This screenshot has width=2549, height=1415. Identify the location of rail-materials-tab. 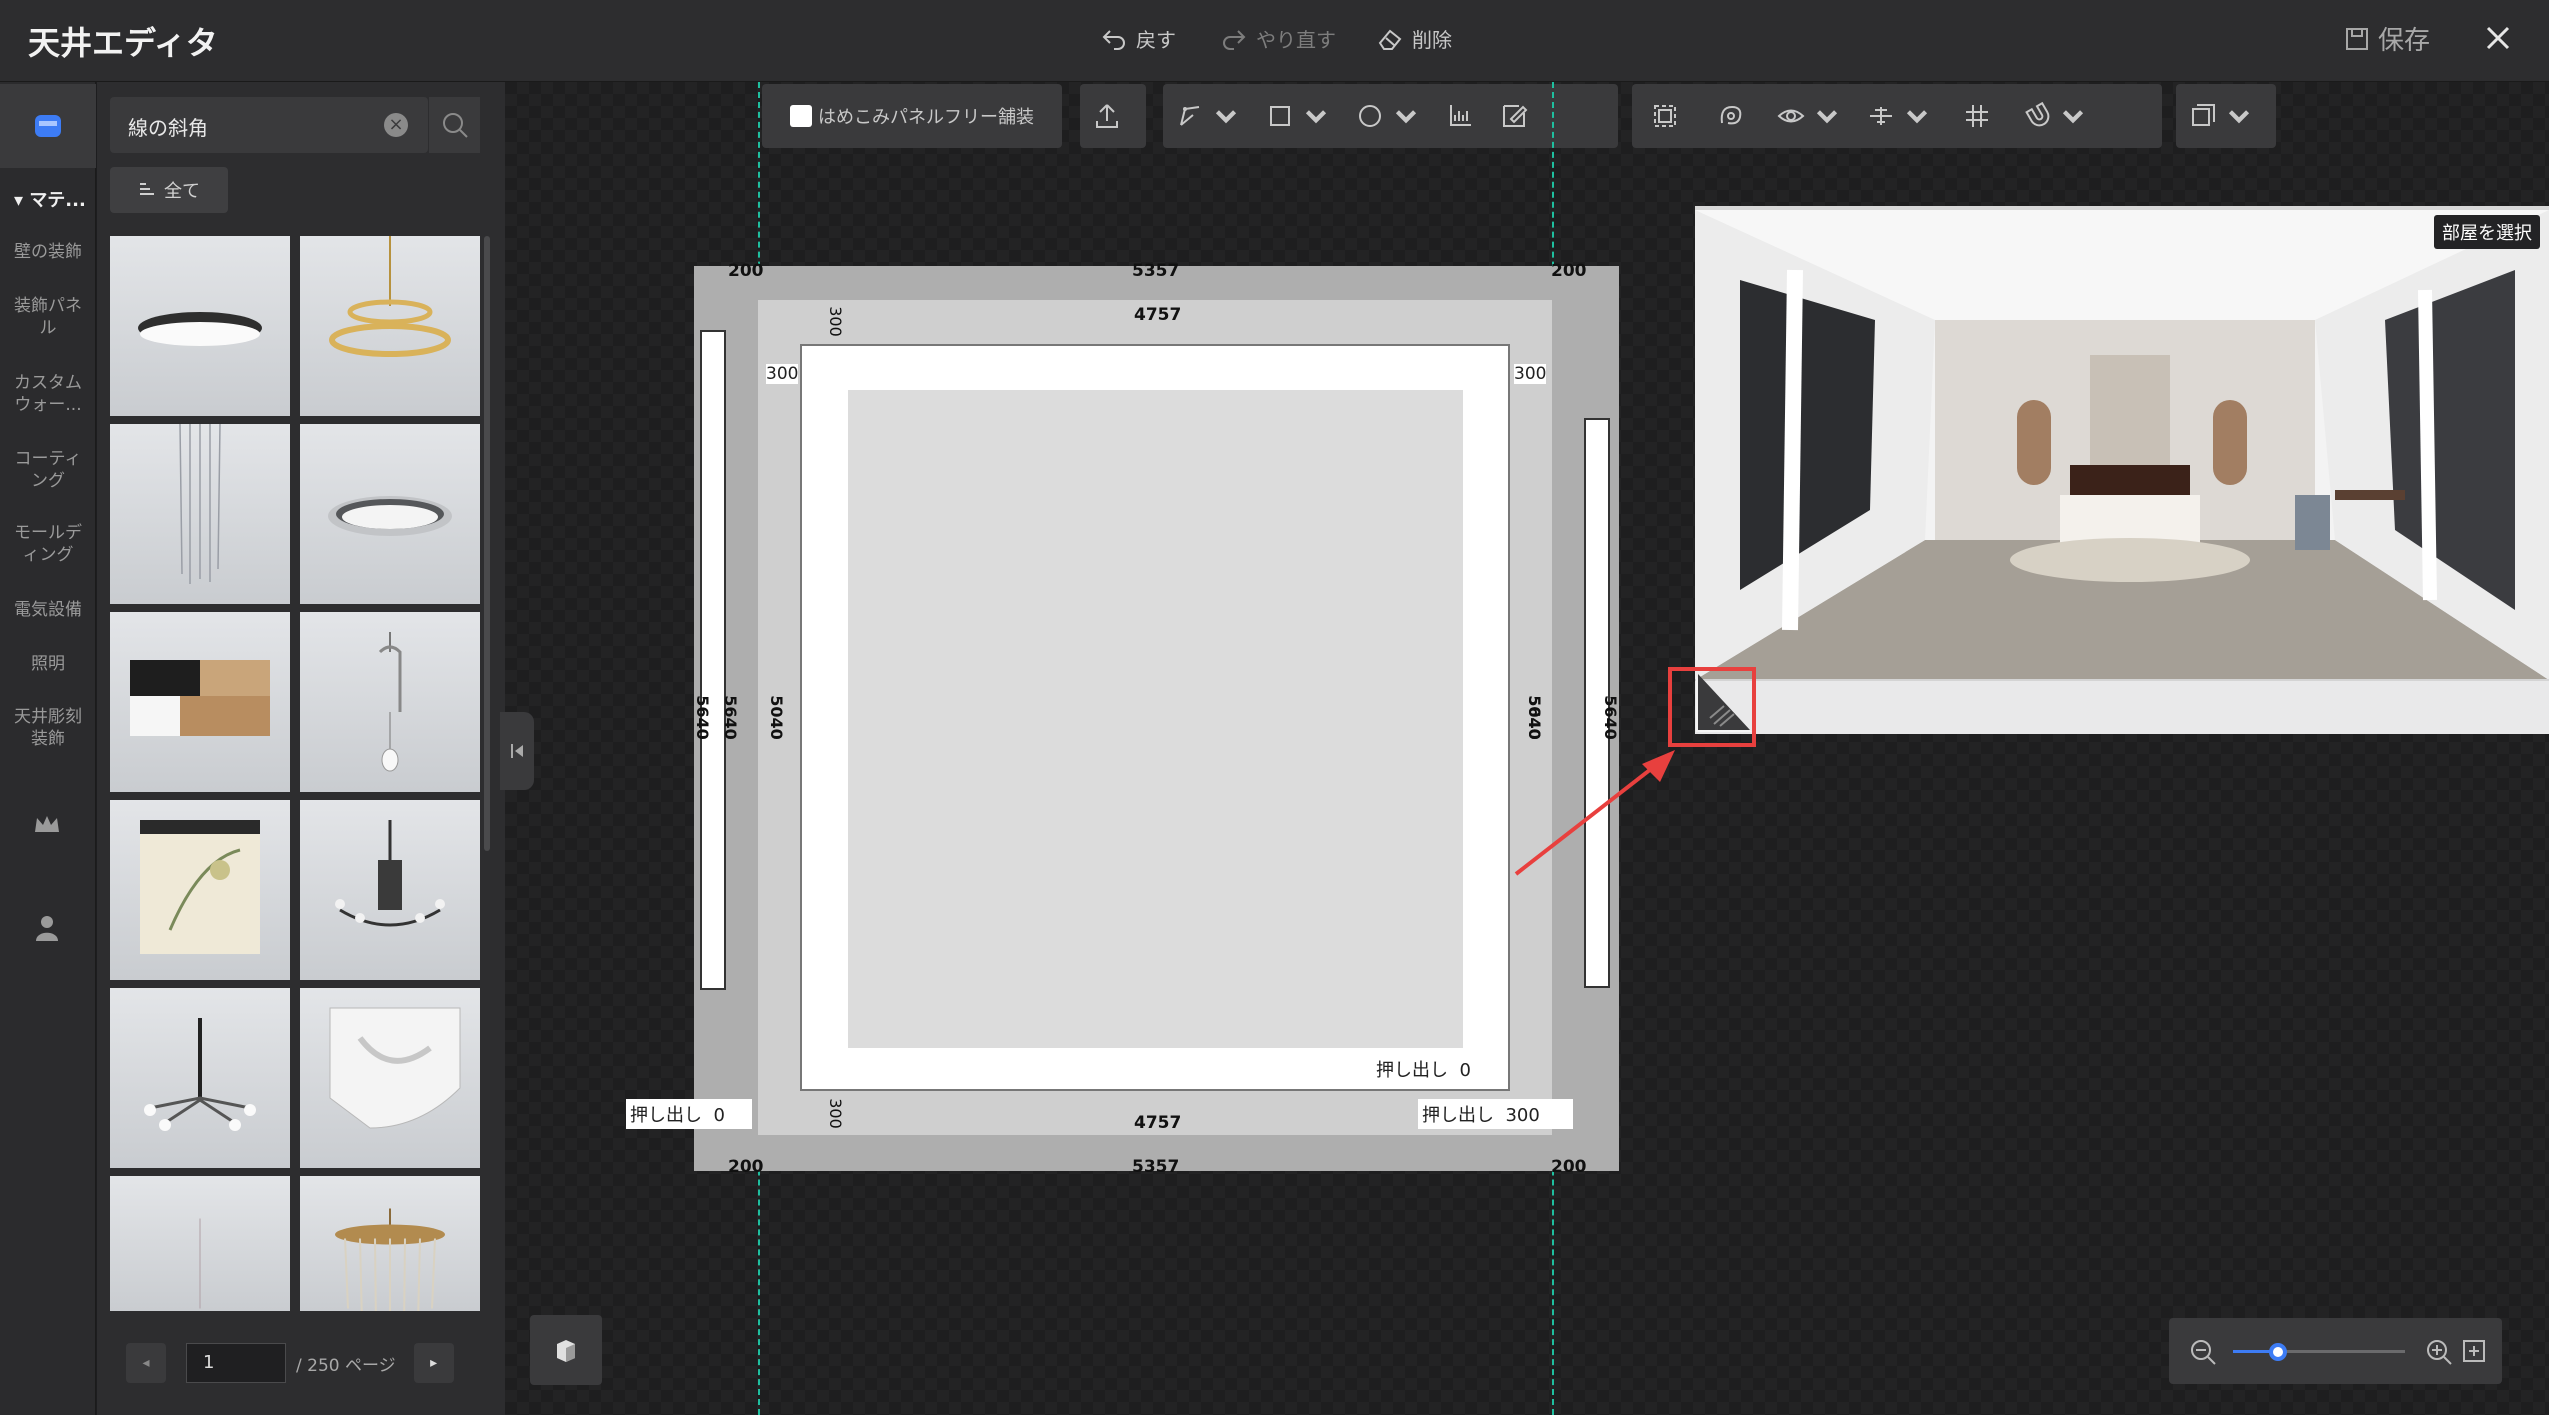
(48, 126).